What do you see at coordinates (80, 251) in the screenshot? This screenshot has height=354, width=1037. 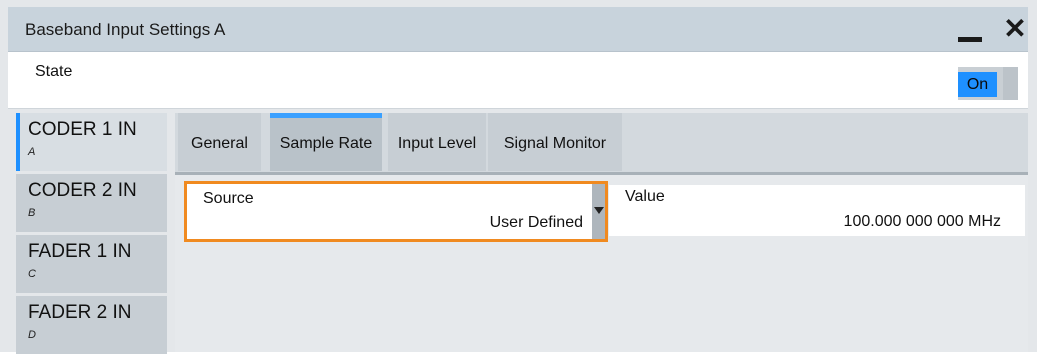 I see `sidebar-item-label: FADER 1 IN` at bounding box center [80, 251].